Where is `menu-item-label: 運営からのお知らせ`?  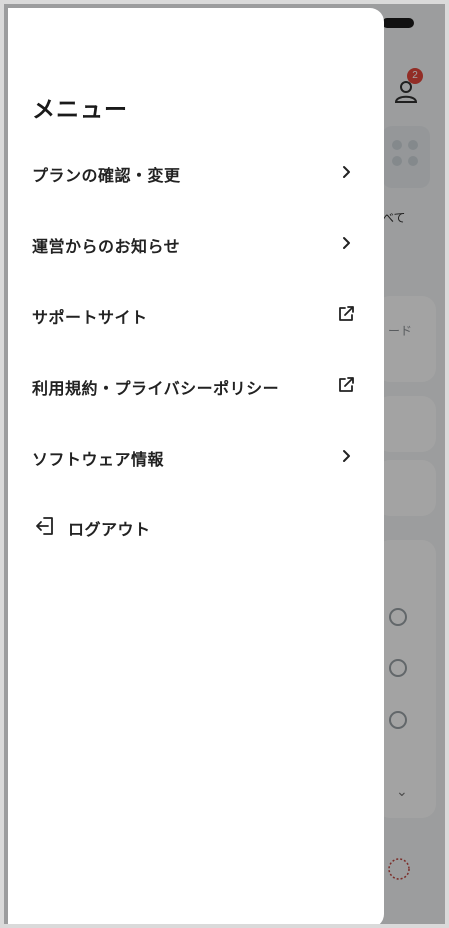 menu-item-label: 運営からのお知らせ is located at coordinates (106, 246).